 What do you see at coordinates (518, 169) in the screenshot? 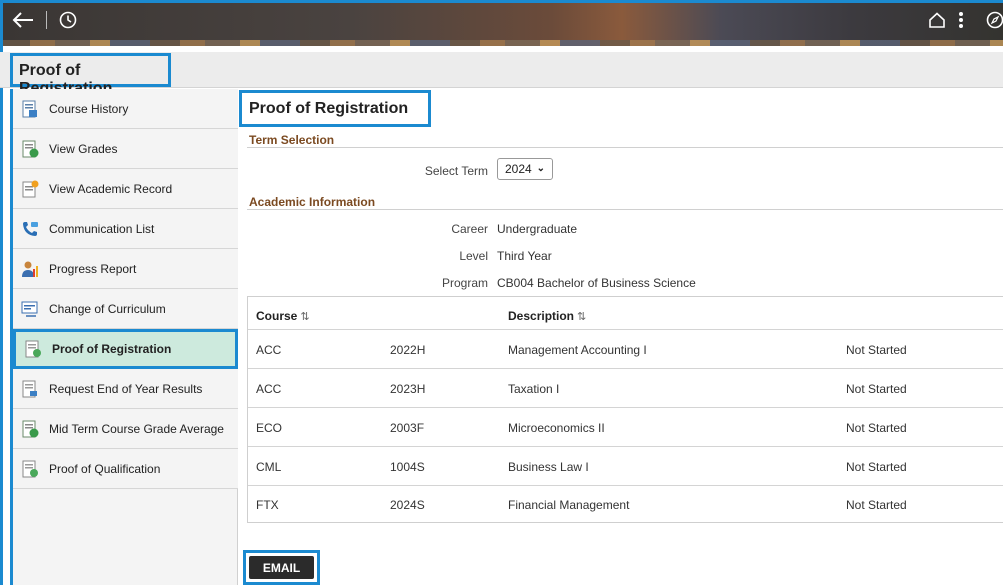
I see `term-select-value: 2024` at bounding box center [518, 169].